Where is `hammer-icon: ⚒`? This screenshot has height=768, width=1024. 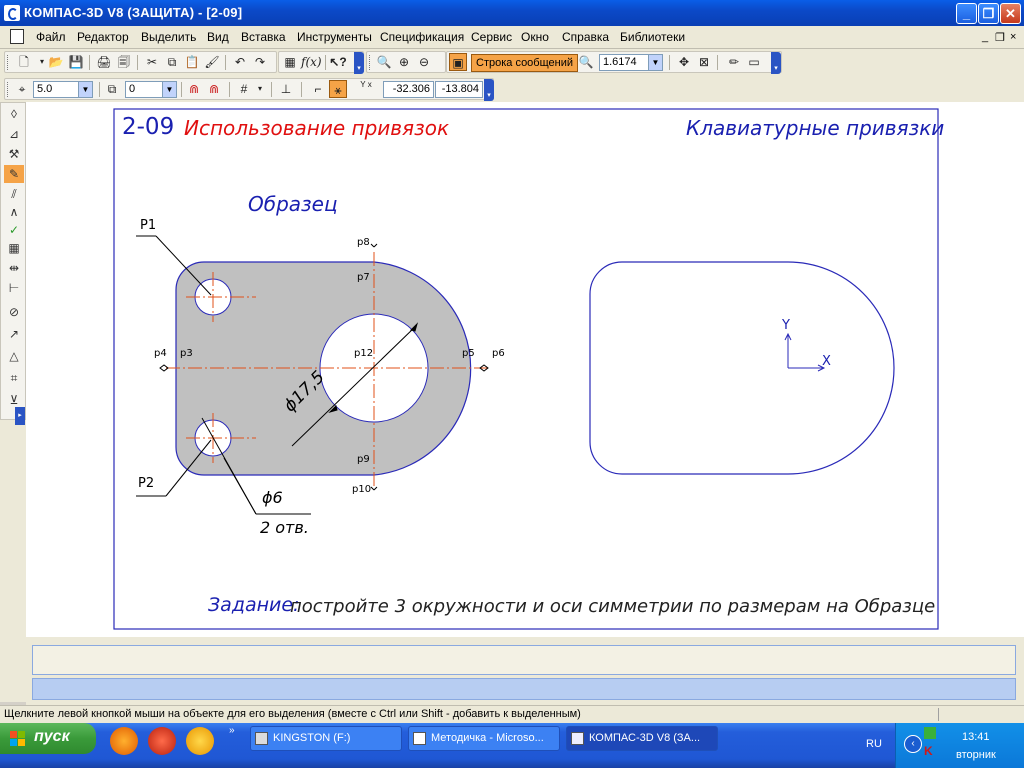
hammer-icon: ⚒ is located at coordinates (14, 154).